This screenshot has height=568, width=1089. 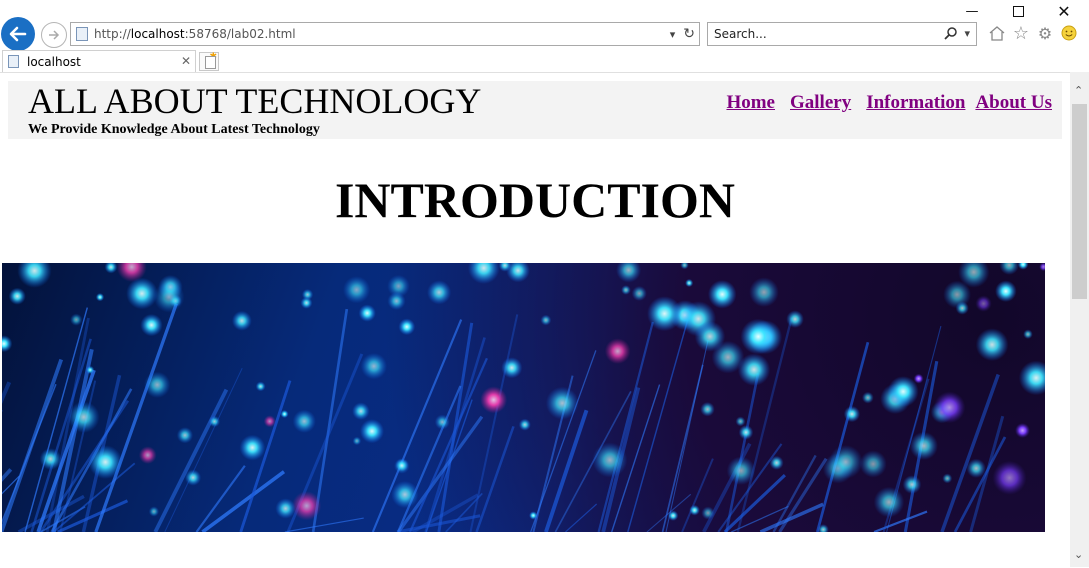 What do you see at coordinates (1069, 33) in the screenshot?
I see `smiley-icon` at bounding box center [1069, 33].